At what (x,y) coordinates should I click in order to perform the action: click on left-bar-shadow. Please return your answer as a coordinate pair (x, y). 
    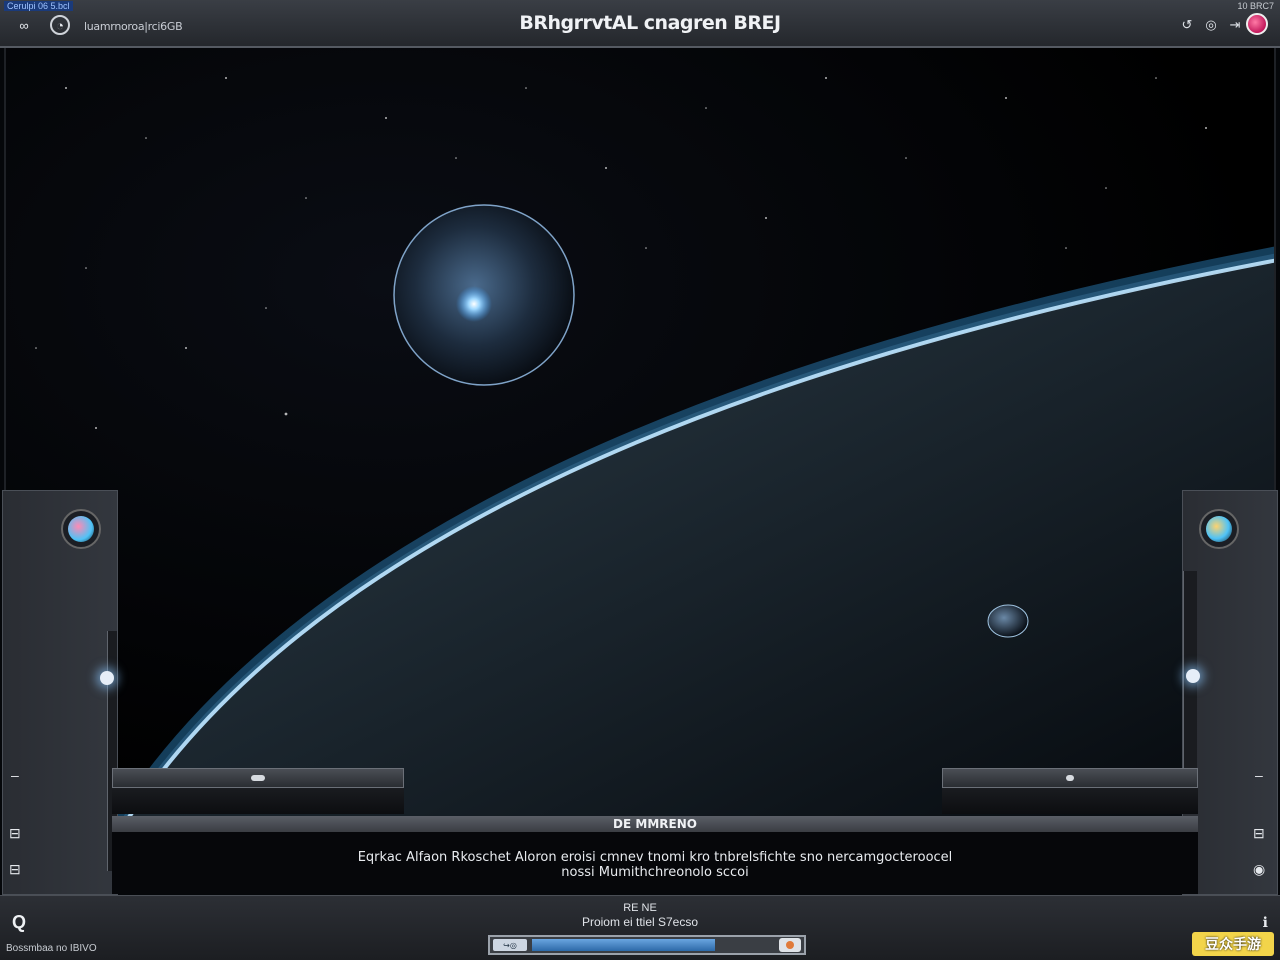
    Looking at the image, I should click on (258, 801).